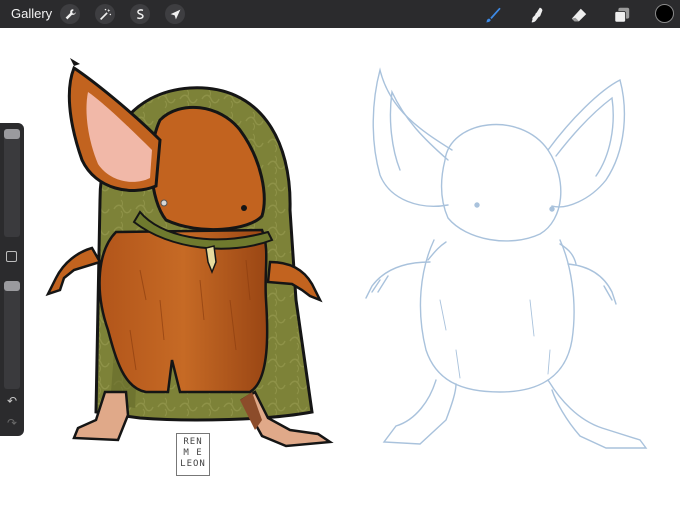 The height and width of the screenshot is (510, 680). I want to click on undo-button: ↶, so click(12, 401).